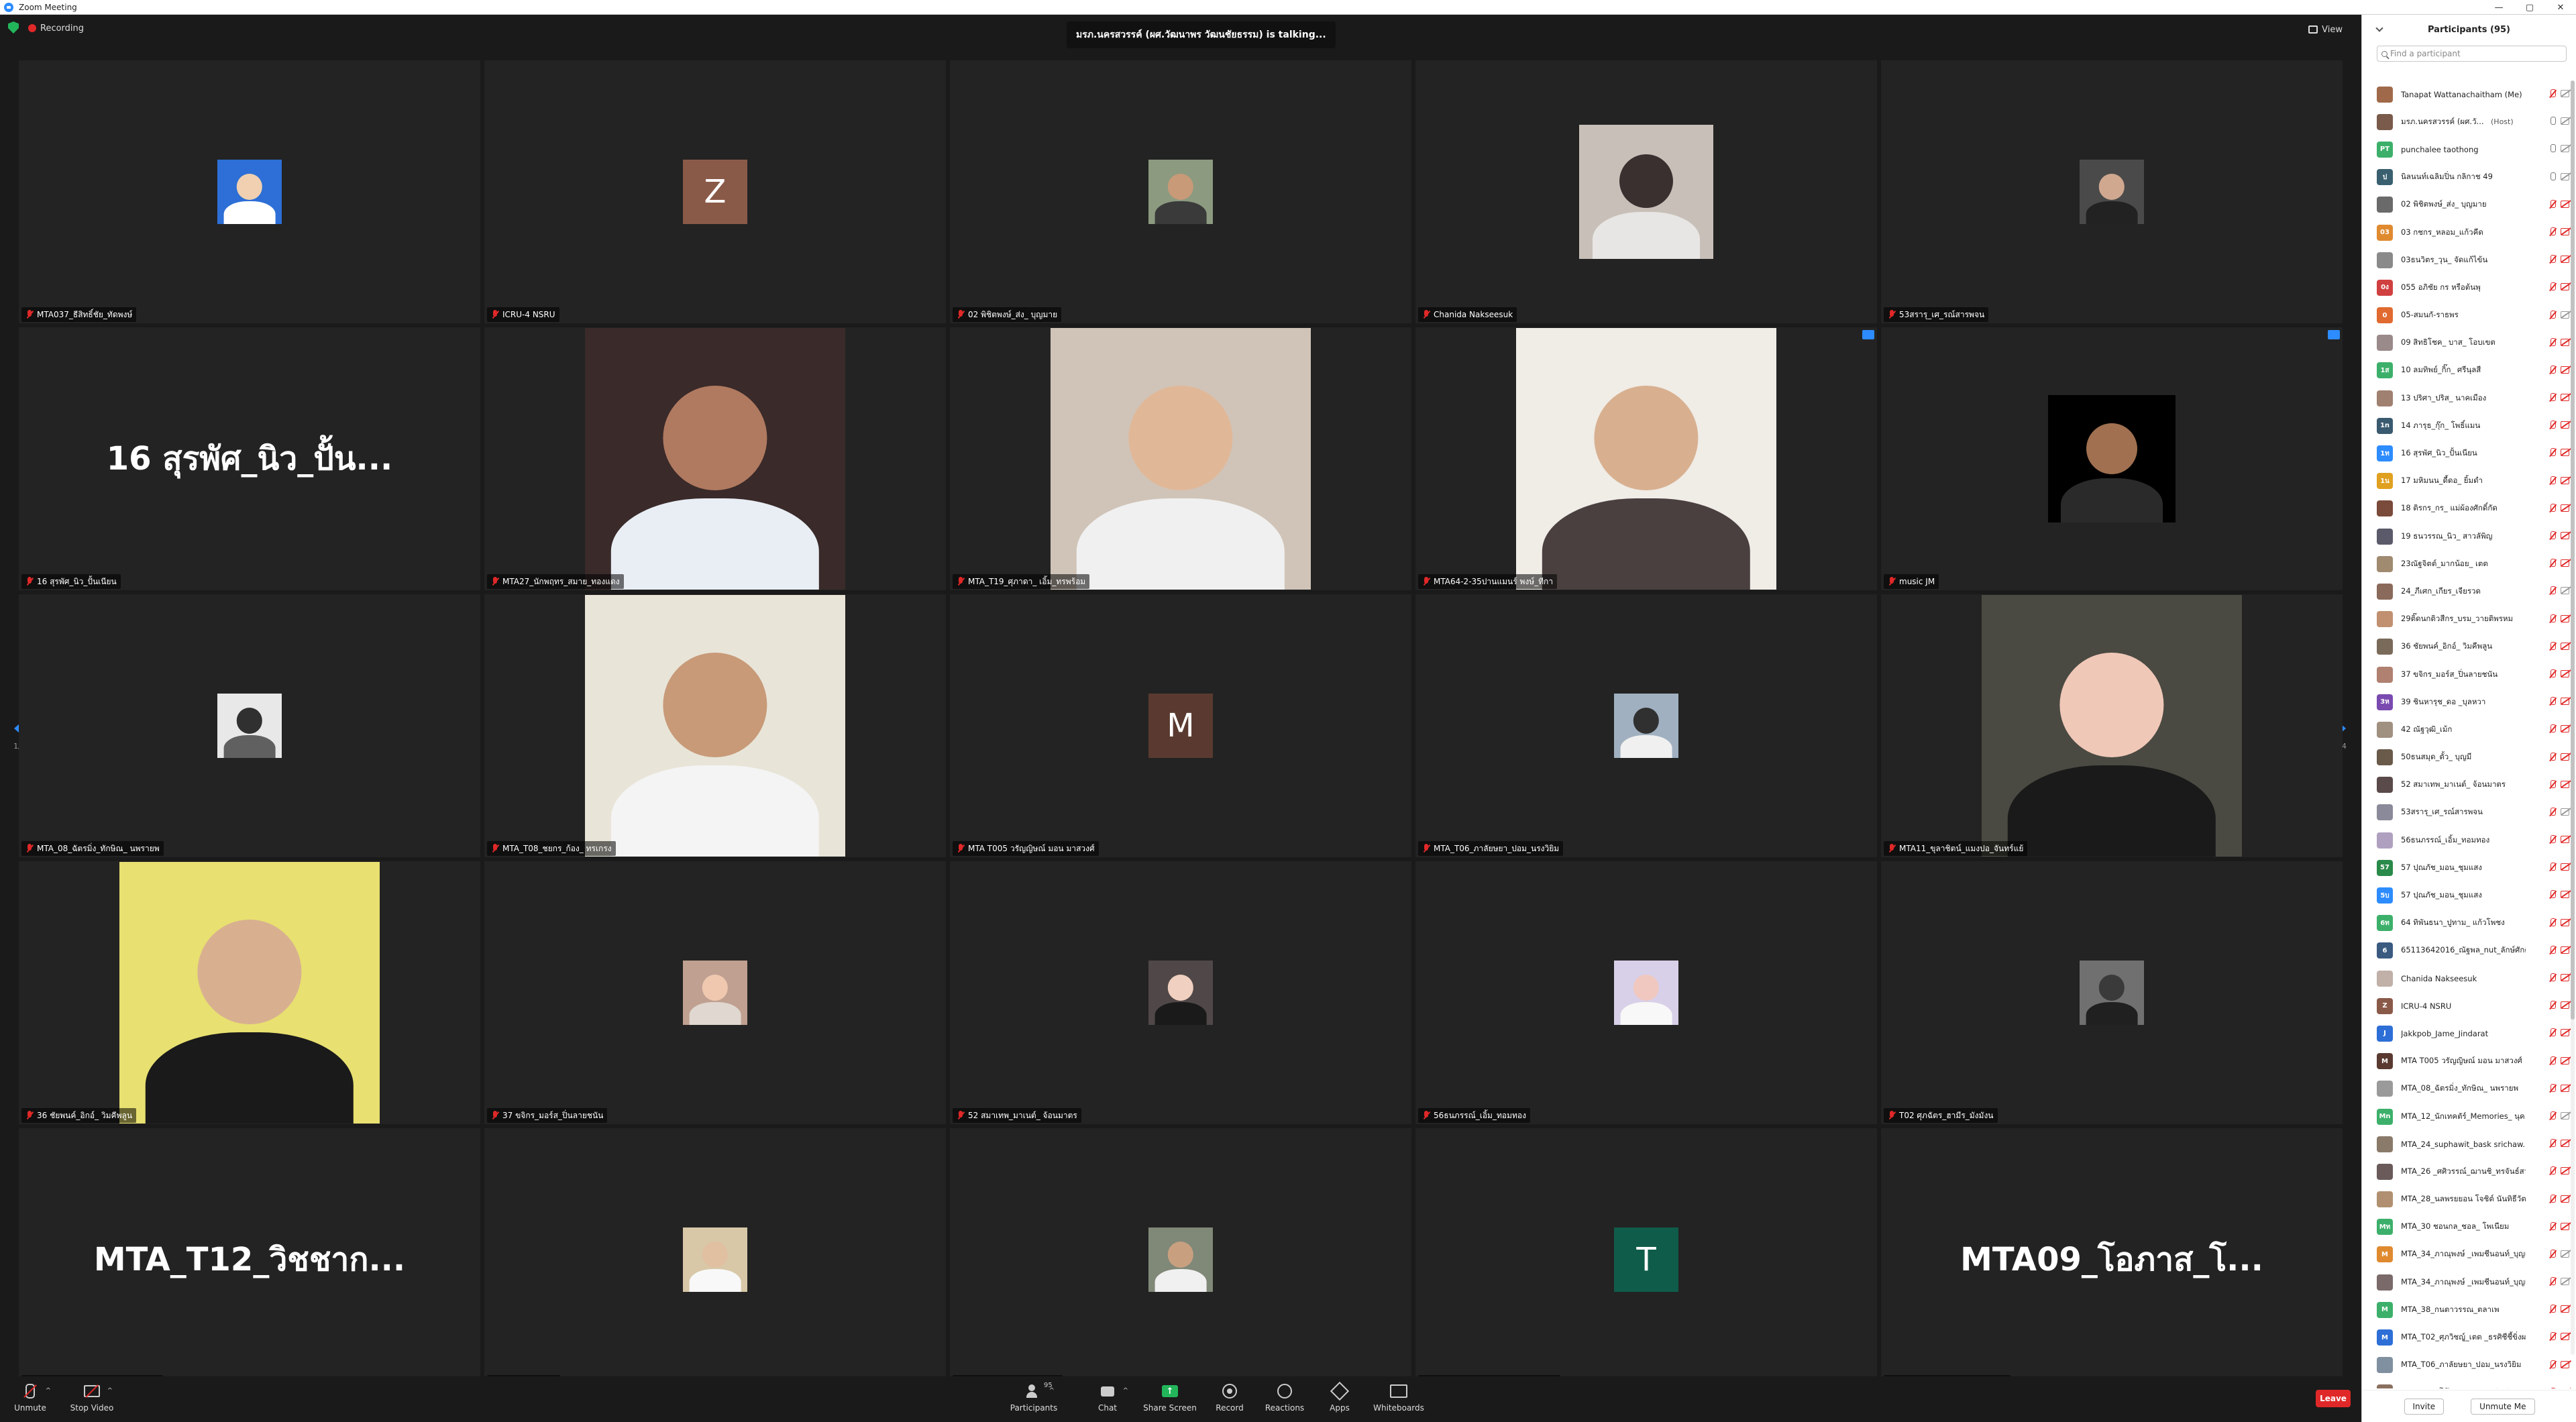  What do you see at coordinates (2469, 1006) in the screenshot?
I see `participant-row: Z ICRU-4 NSRU` at bounding box center [2469, 1006].